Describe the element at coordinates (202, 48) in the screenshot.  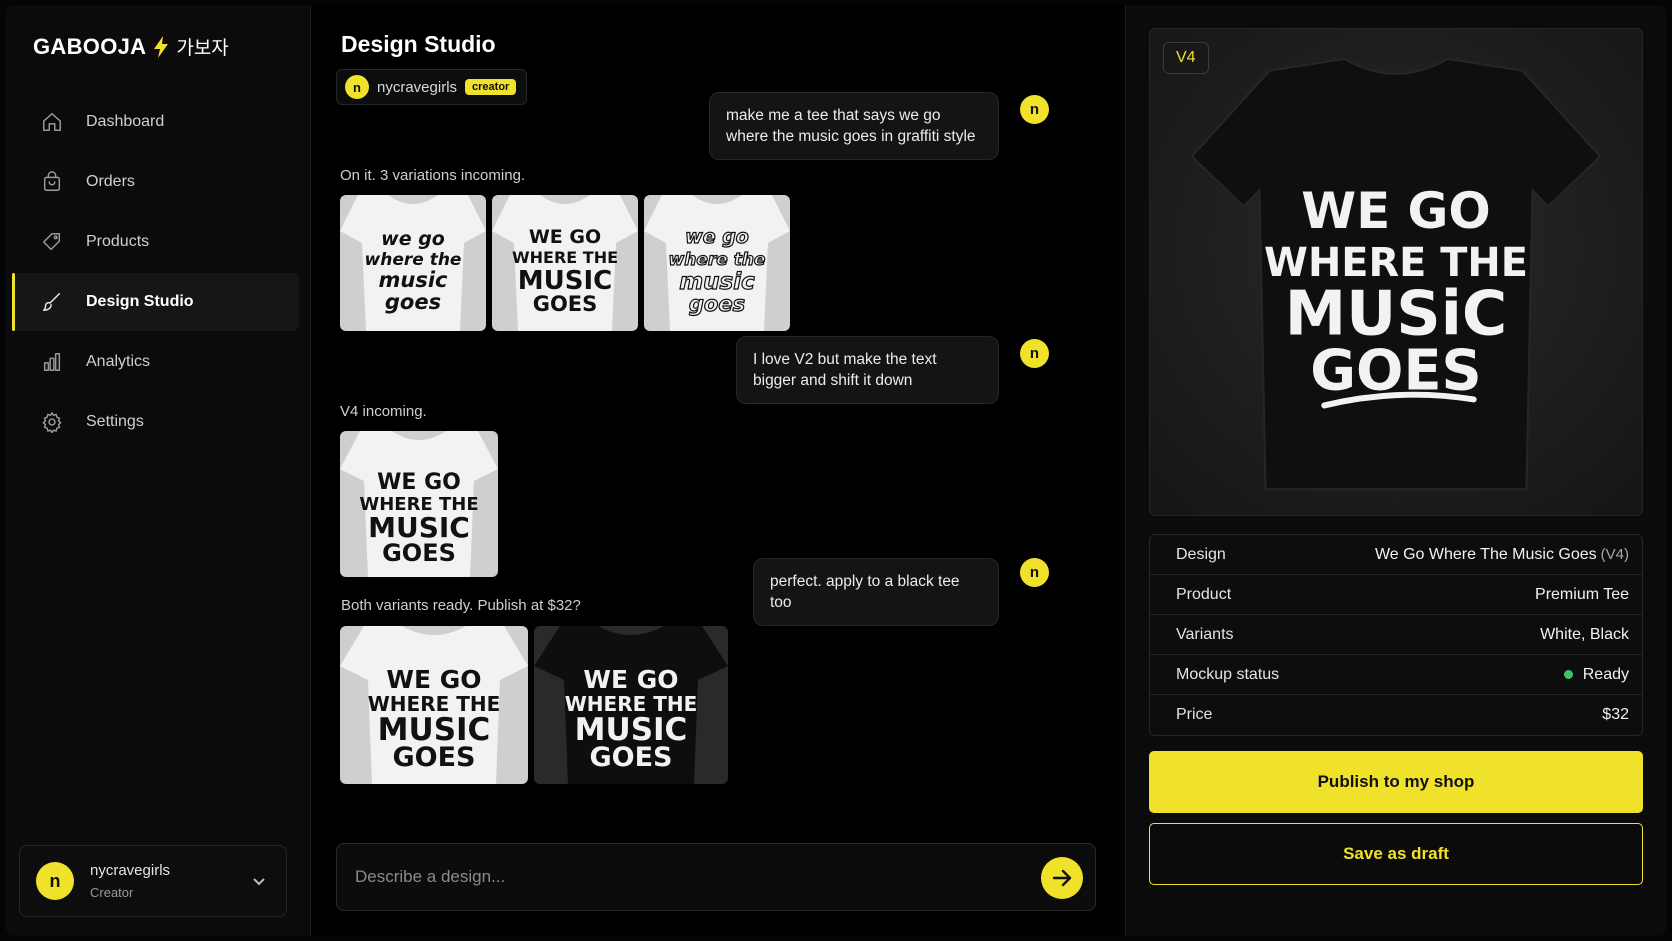
I see `brand-korean-name: 가보자` at that location.